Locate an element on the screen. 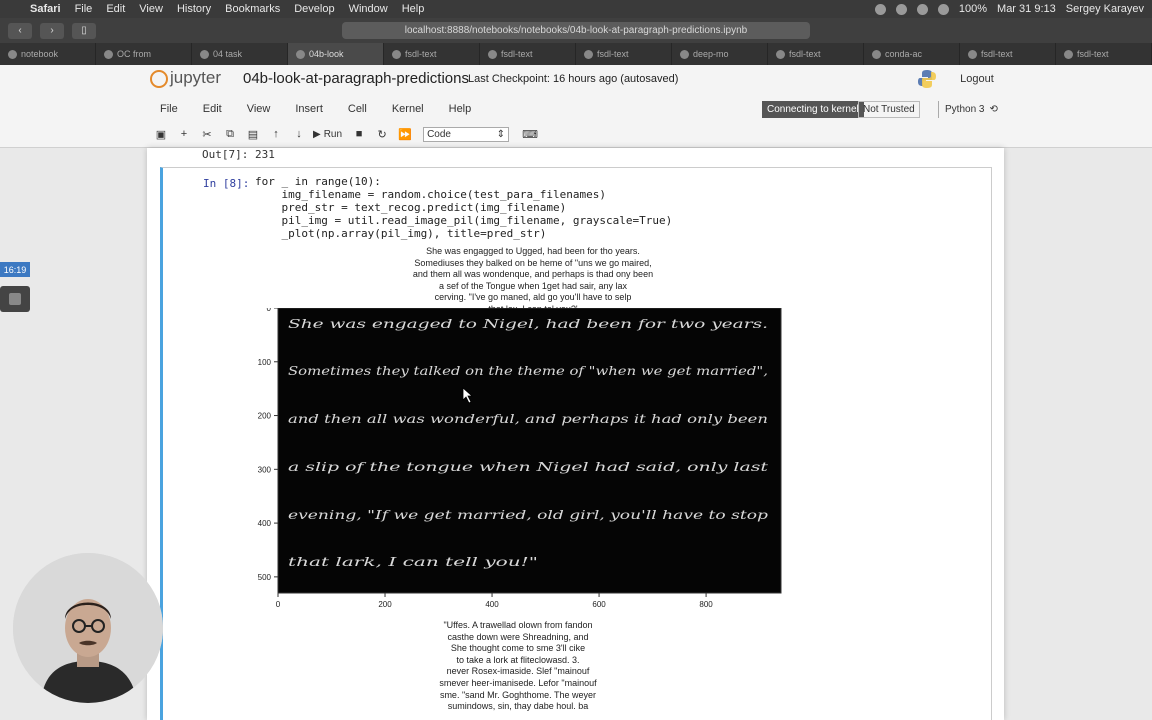 The image size is (1152, 720). prediction-line: casthe down were Shreadning, and is located at coordinates (518, 636).